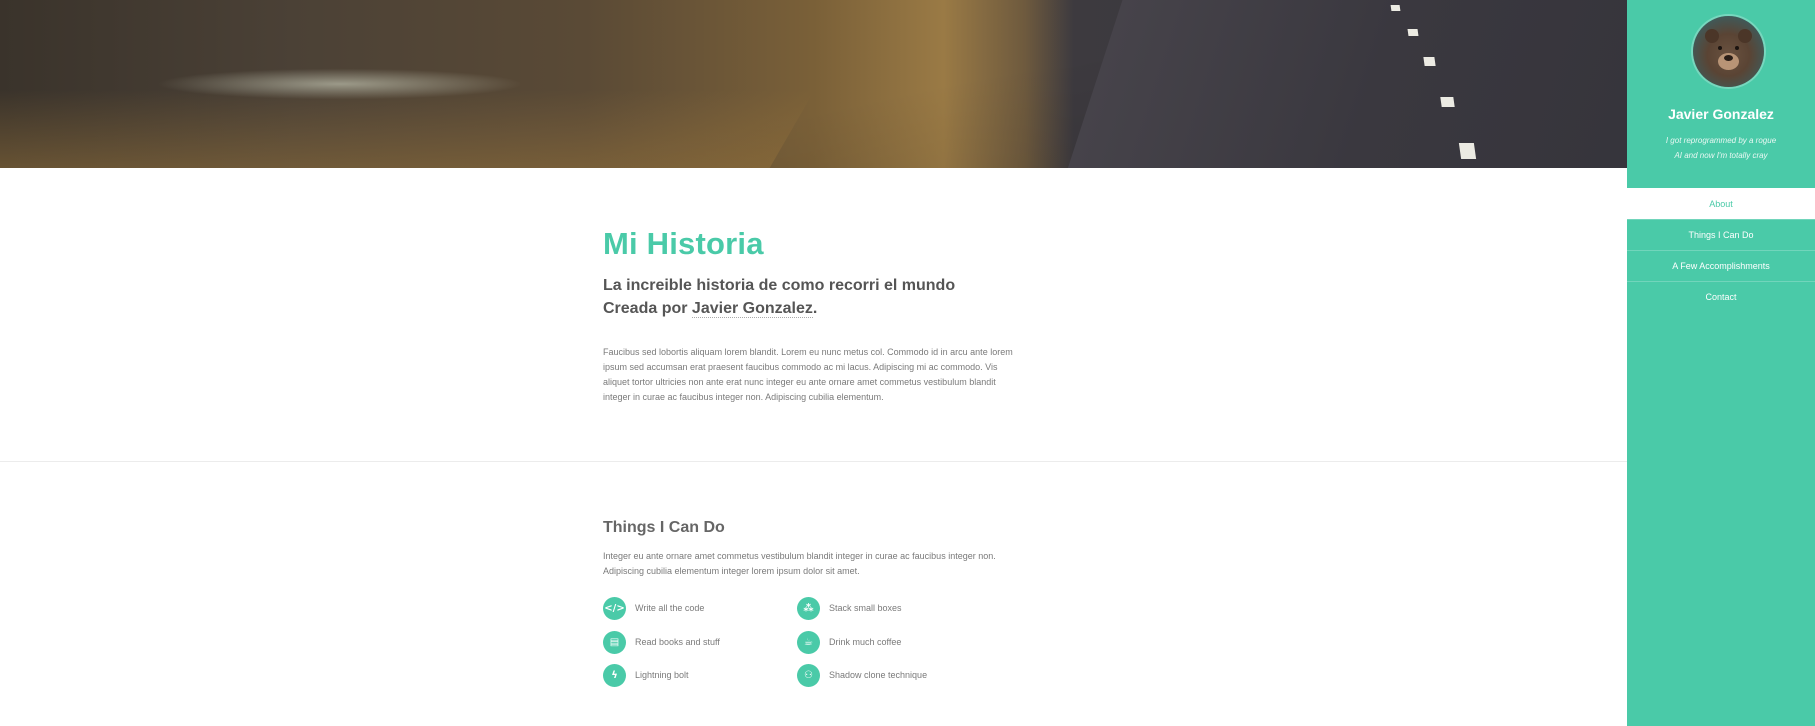 This screenshot has height=726, width=1815. What do you see at coordinates (1721, 114) in the screenshot?
I see `profile-name: Javier Gonzalez` at bounding box center [1721, 114].